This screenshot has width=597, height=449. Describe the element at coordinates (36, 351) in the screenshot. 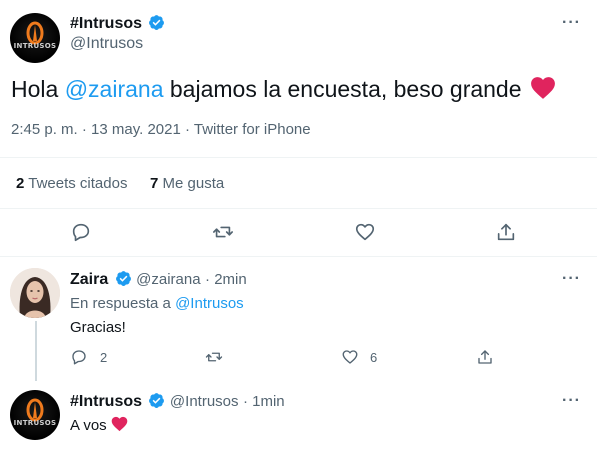

I see `thread-line` at that location.